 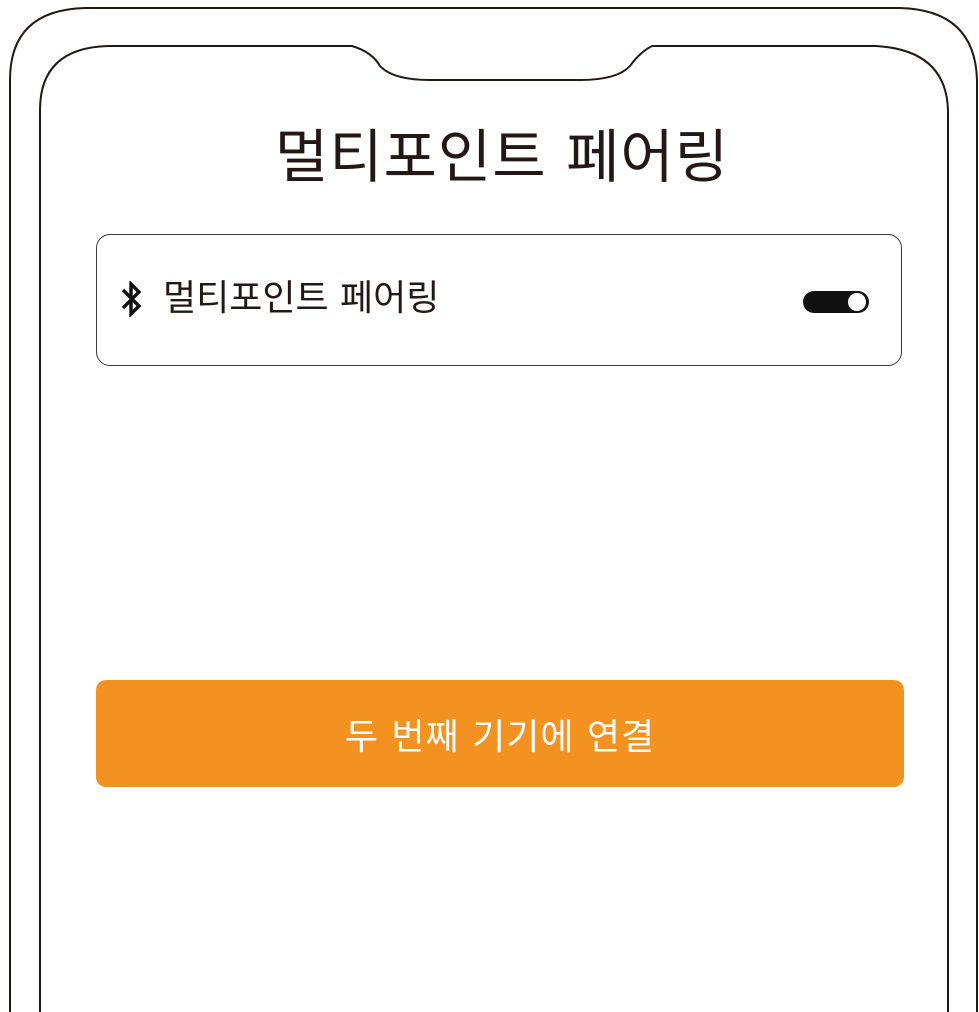 I want to click on bluetooth-icon, so click(x=131, y=299).